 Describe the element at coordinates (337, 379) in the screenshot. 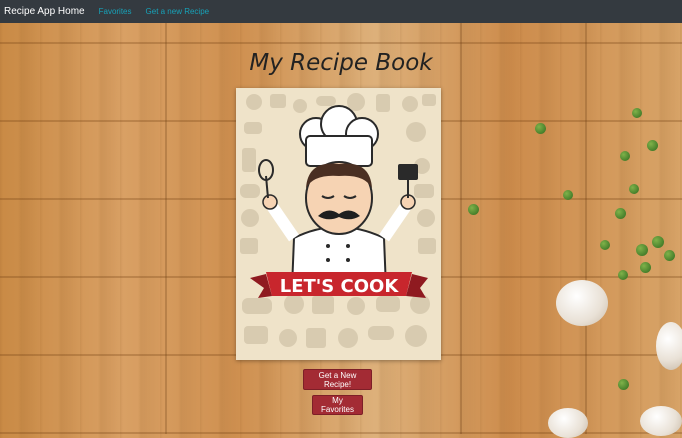

I see `get-new-recipe-button: Get a New Recipe!` at that location.